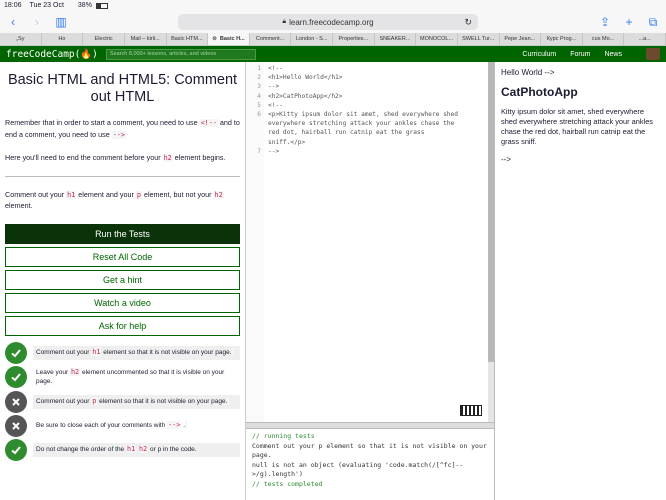  Describe the element at coordinates (539, 54) in the screenshot. I see `nav-link-curriculum: Curriculum` at that location.